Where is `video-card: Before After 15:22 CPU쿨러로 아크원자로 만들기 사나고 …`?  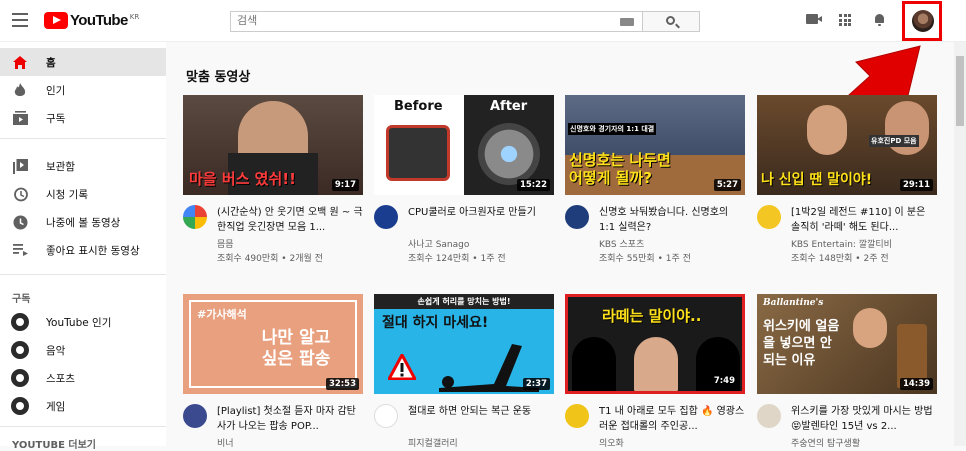
video-card: Before After 15:22 CPU쿨러로 아크원자로 만들기 사나고 … is located at coordinates (464, 180).